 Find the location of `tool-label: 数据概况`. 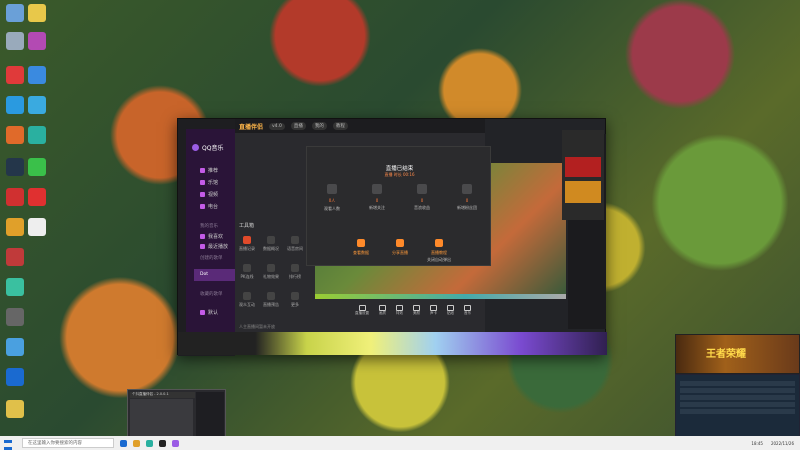

tool-label: 数据概况 is located at coordinates (271, 248).